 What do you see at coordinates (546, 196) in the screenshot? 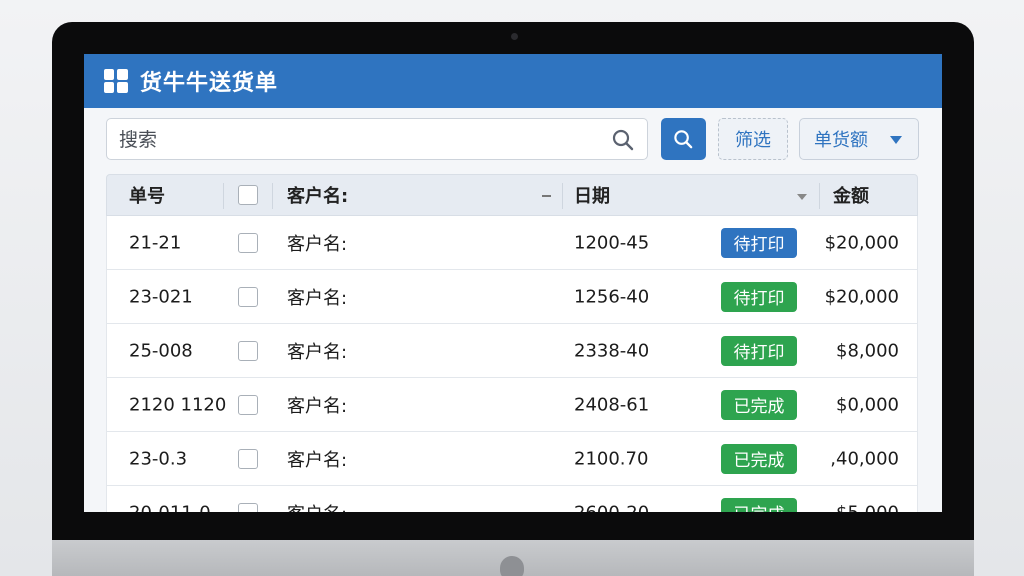
I see `sort-icon` at bounding box center [546, 196].